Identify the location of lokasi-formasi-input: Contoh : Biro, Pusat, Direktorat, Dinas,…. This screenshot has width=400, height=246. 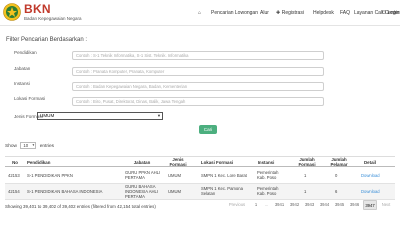
(198, 101).